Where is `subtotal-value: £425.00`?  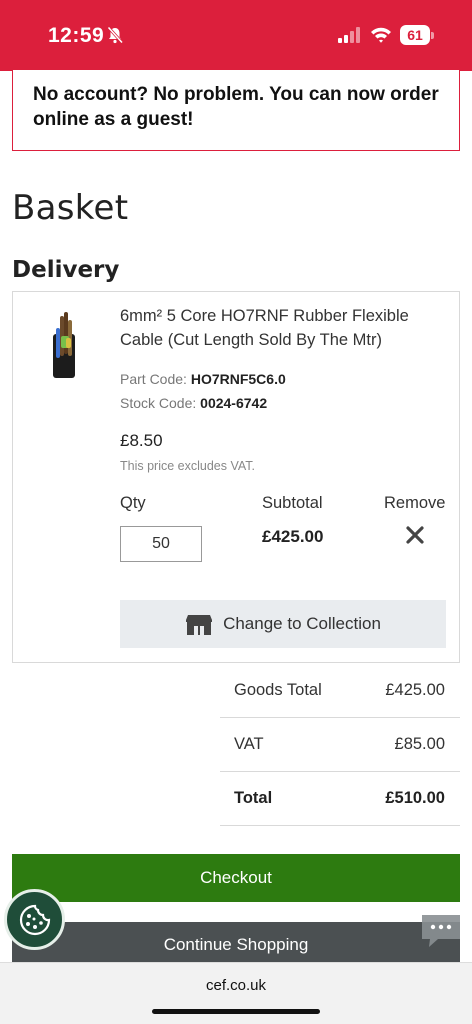
subtotal-value: £425.00 is located at coordinates (293, 536).